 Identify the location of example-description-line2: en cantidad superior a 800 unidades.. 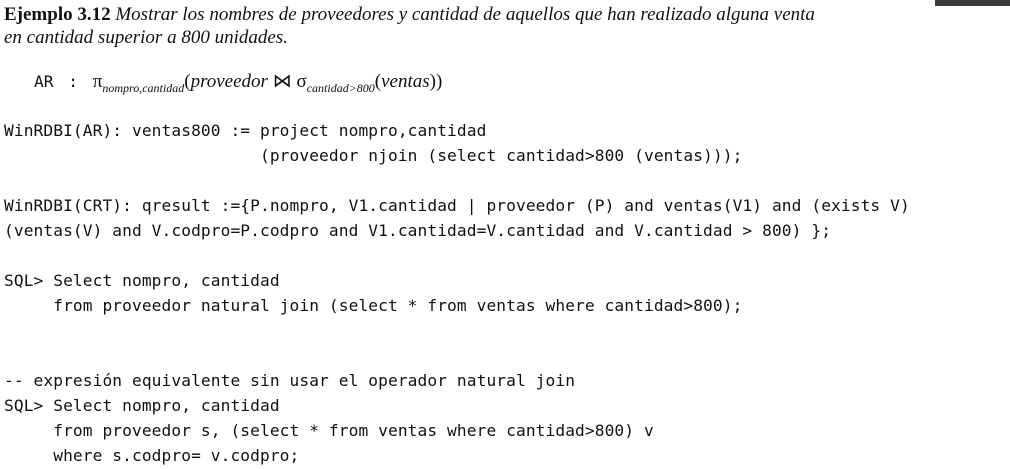
(146, 37).